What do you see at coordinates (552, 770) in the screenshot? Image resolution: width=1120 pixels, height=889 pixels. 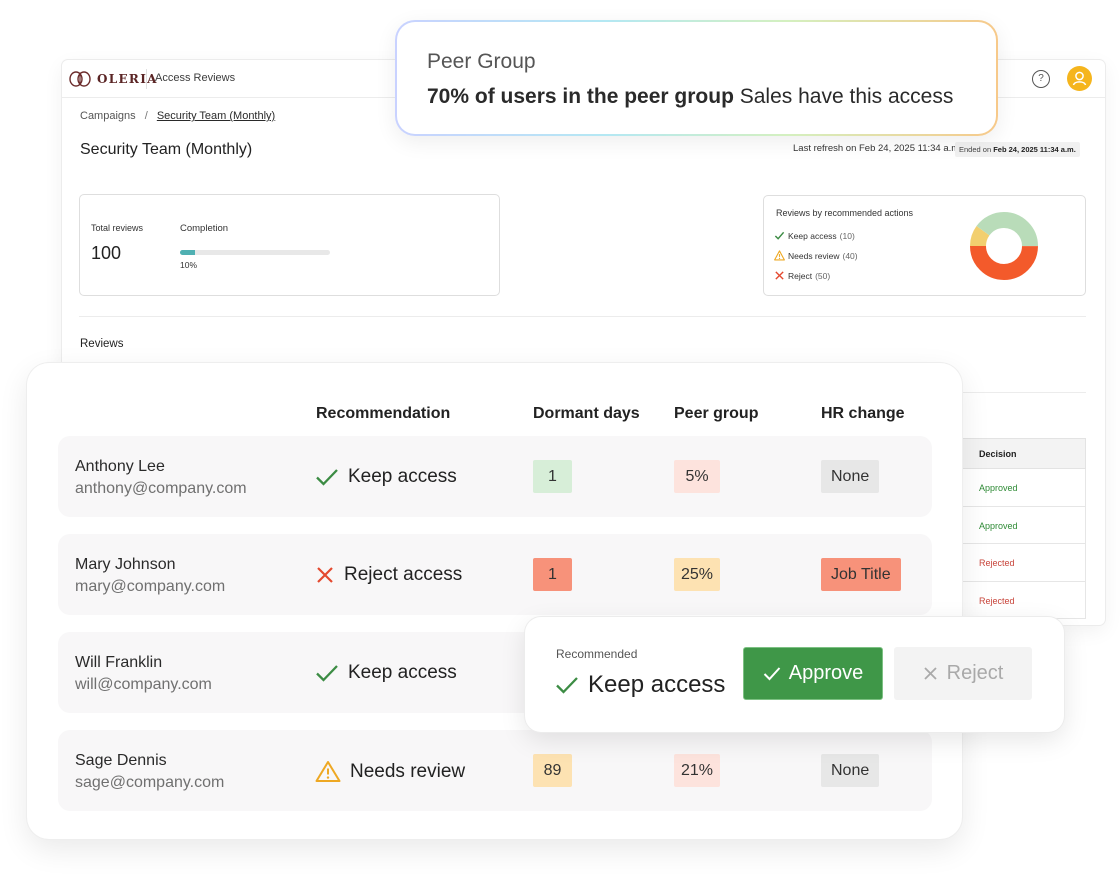 I see `dormant-days-chip: 89` at bounding box center [552, 770].